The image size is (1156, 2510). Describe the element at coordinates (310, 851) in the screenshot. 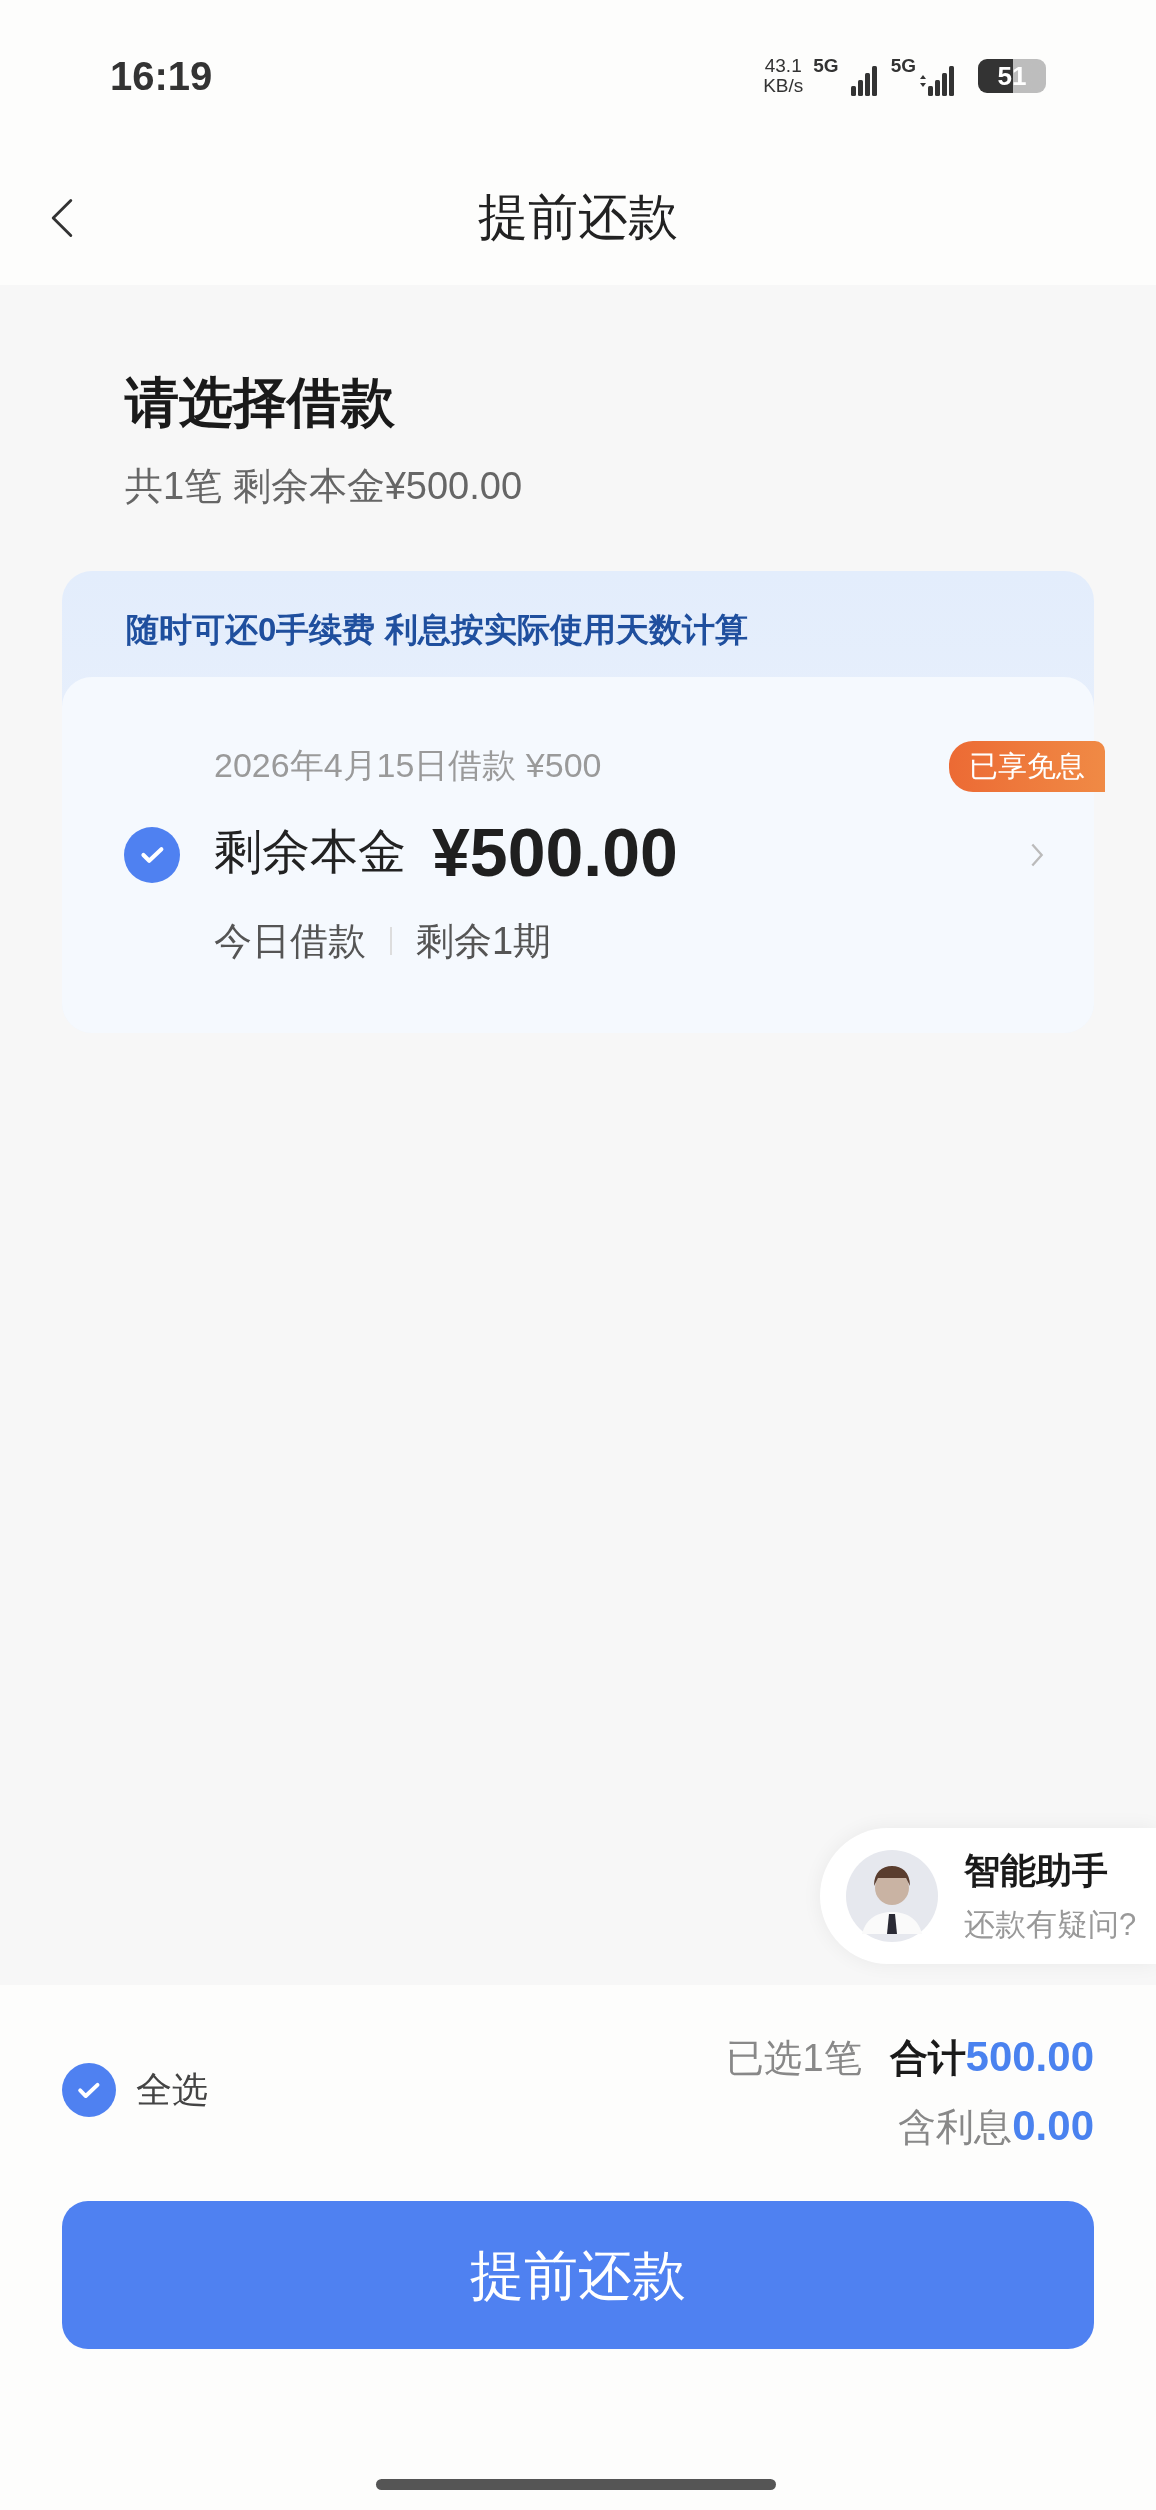

I see `principal-label: 剩余本金` at that location.